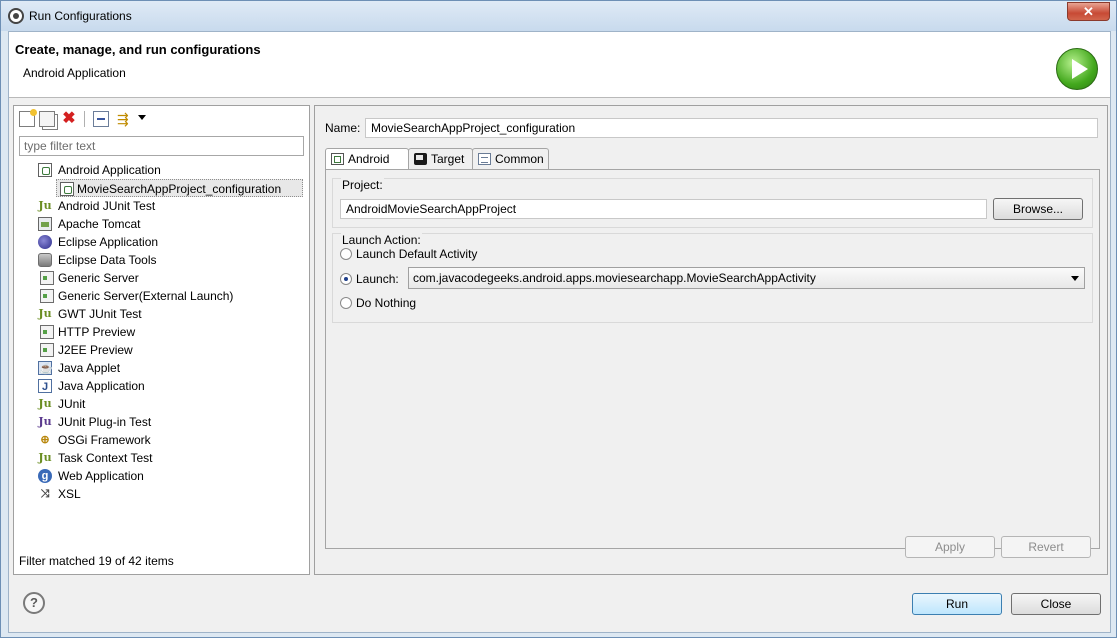 This screenshot has height=638, width=1117. What do you see at coordinates (663, 209) in the screenshot?
I see `project-field` at bounding box center [663, 209].